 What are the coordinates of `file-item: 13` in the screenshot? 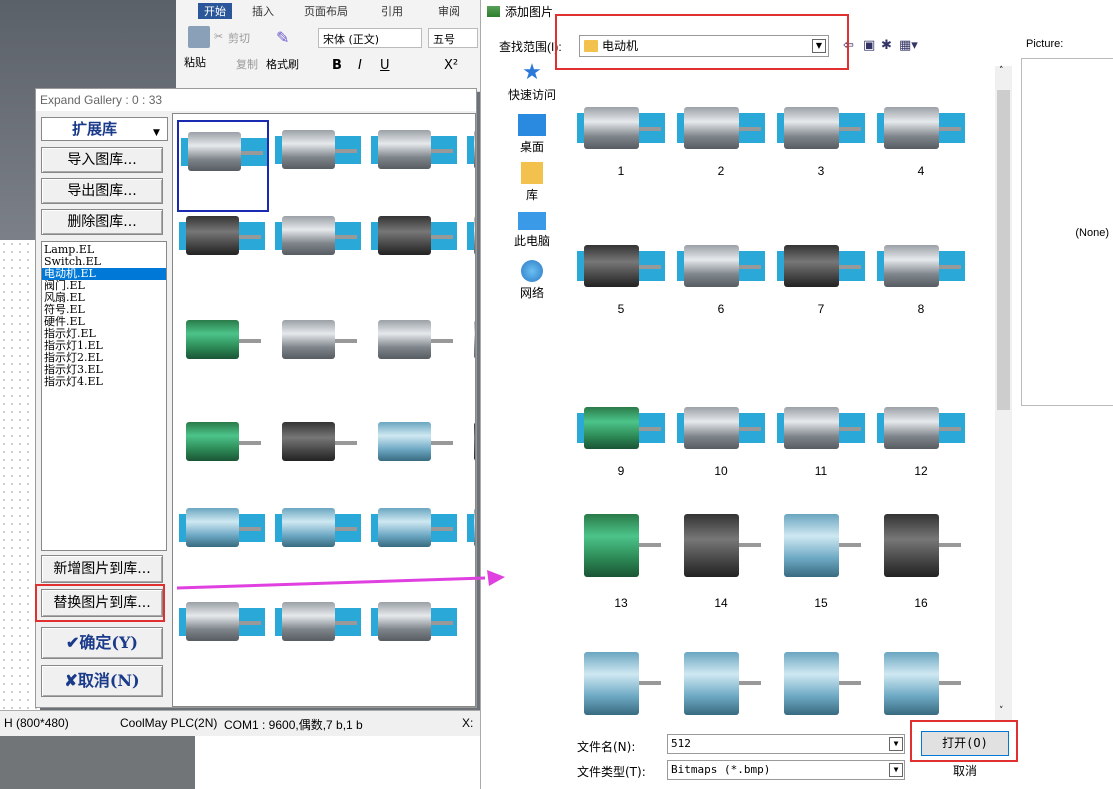 It's located at (621, 554).